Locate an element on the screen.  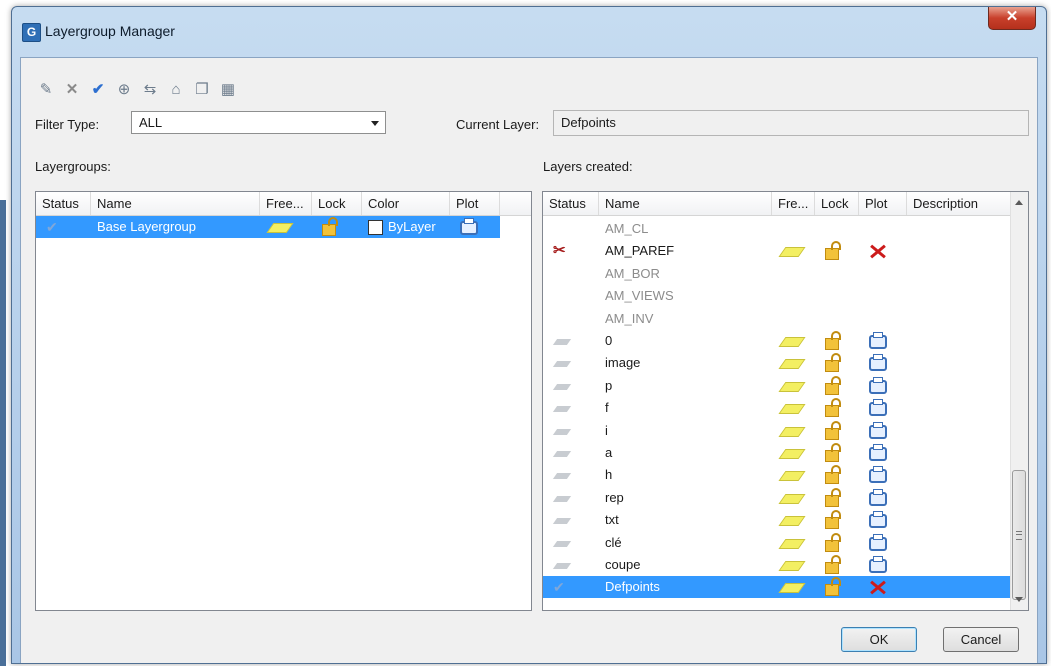
table-row: ✔ Base Layergroup ByLayer is located at coordinates (268, 227).